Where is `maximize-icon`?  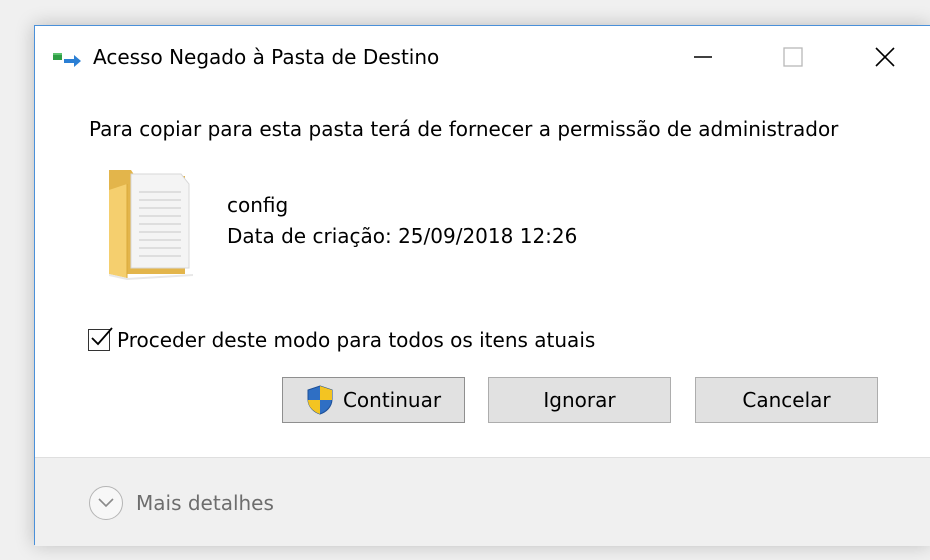 maximize-icon is located at coordinates (793, 57).